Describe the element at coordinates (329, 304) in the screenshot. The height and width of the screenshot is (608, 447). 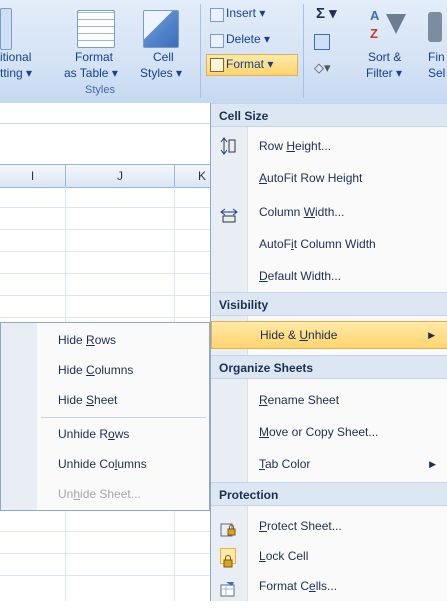
I see `section-visibility: Visibility` at that location.